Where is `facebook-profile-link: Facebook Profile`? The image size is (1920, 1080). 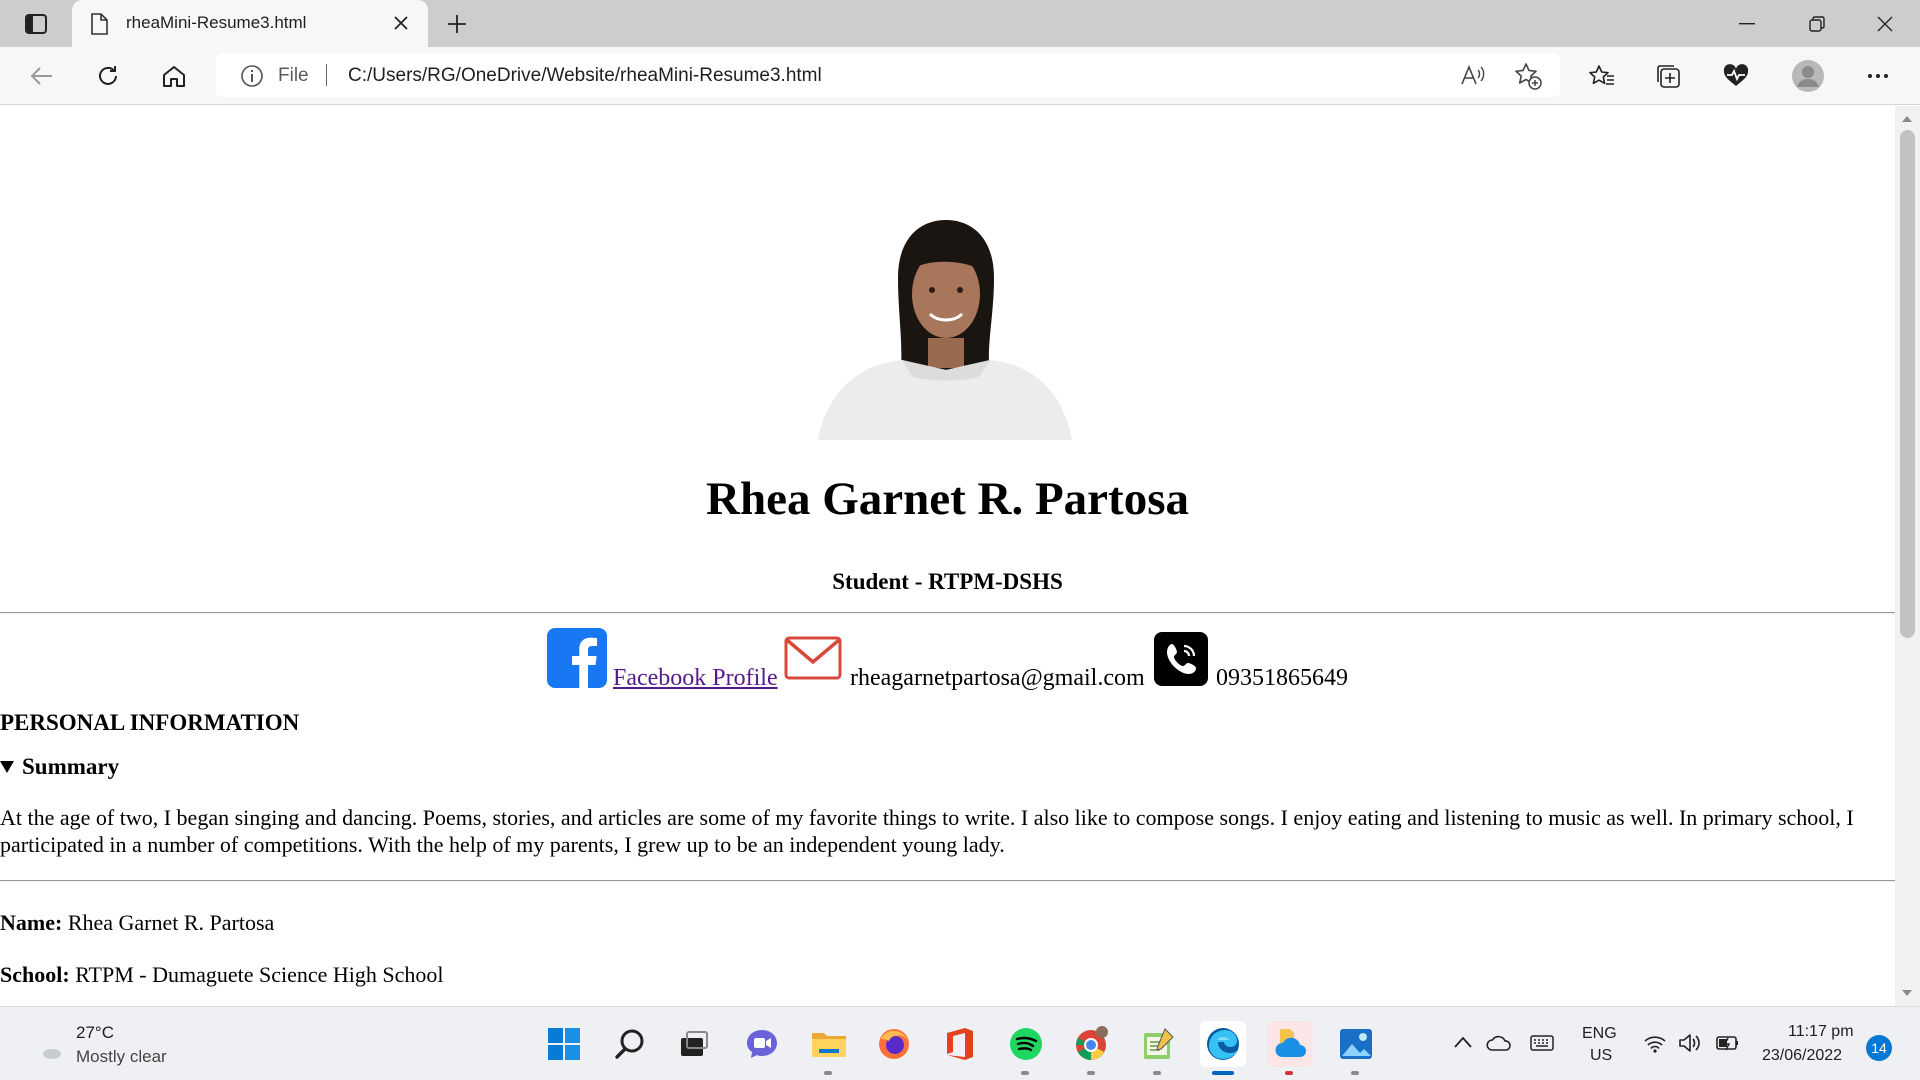 facebook-profile-link: Facebook Profile is located at coordinates (695, 678).